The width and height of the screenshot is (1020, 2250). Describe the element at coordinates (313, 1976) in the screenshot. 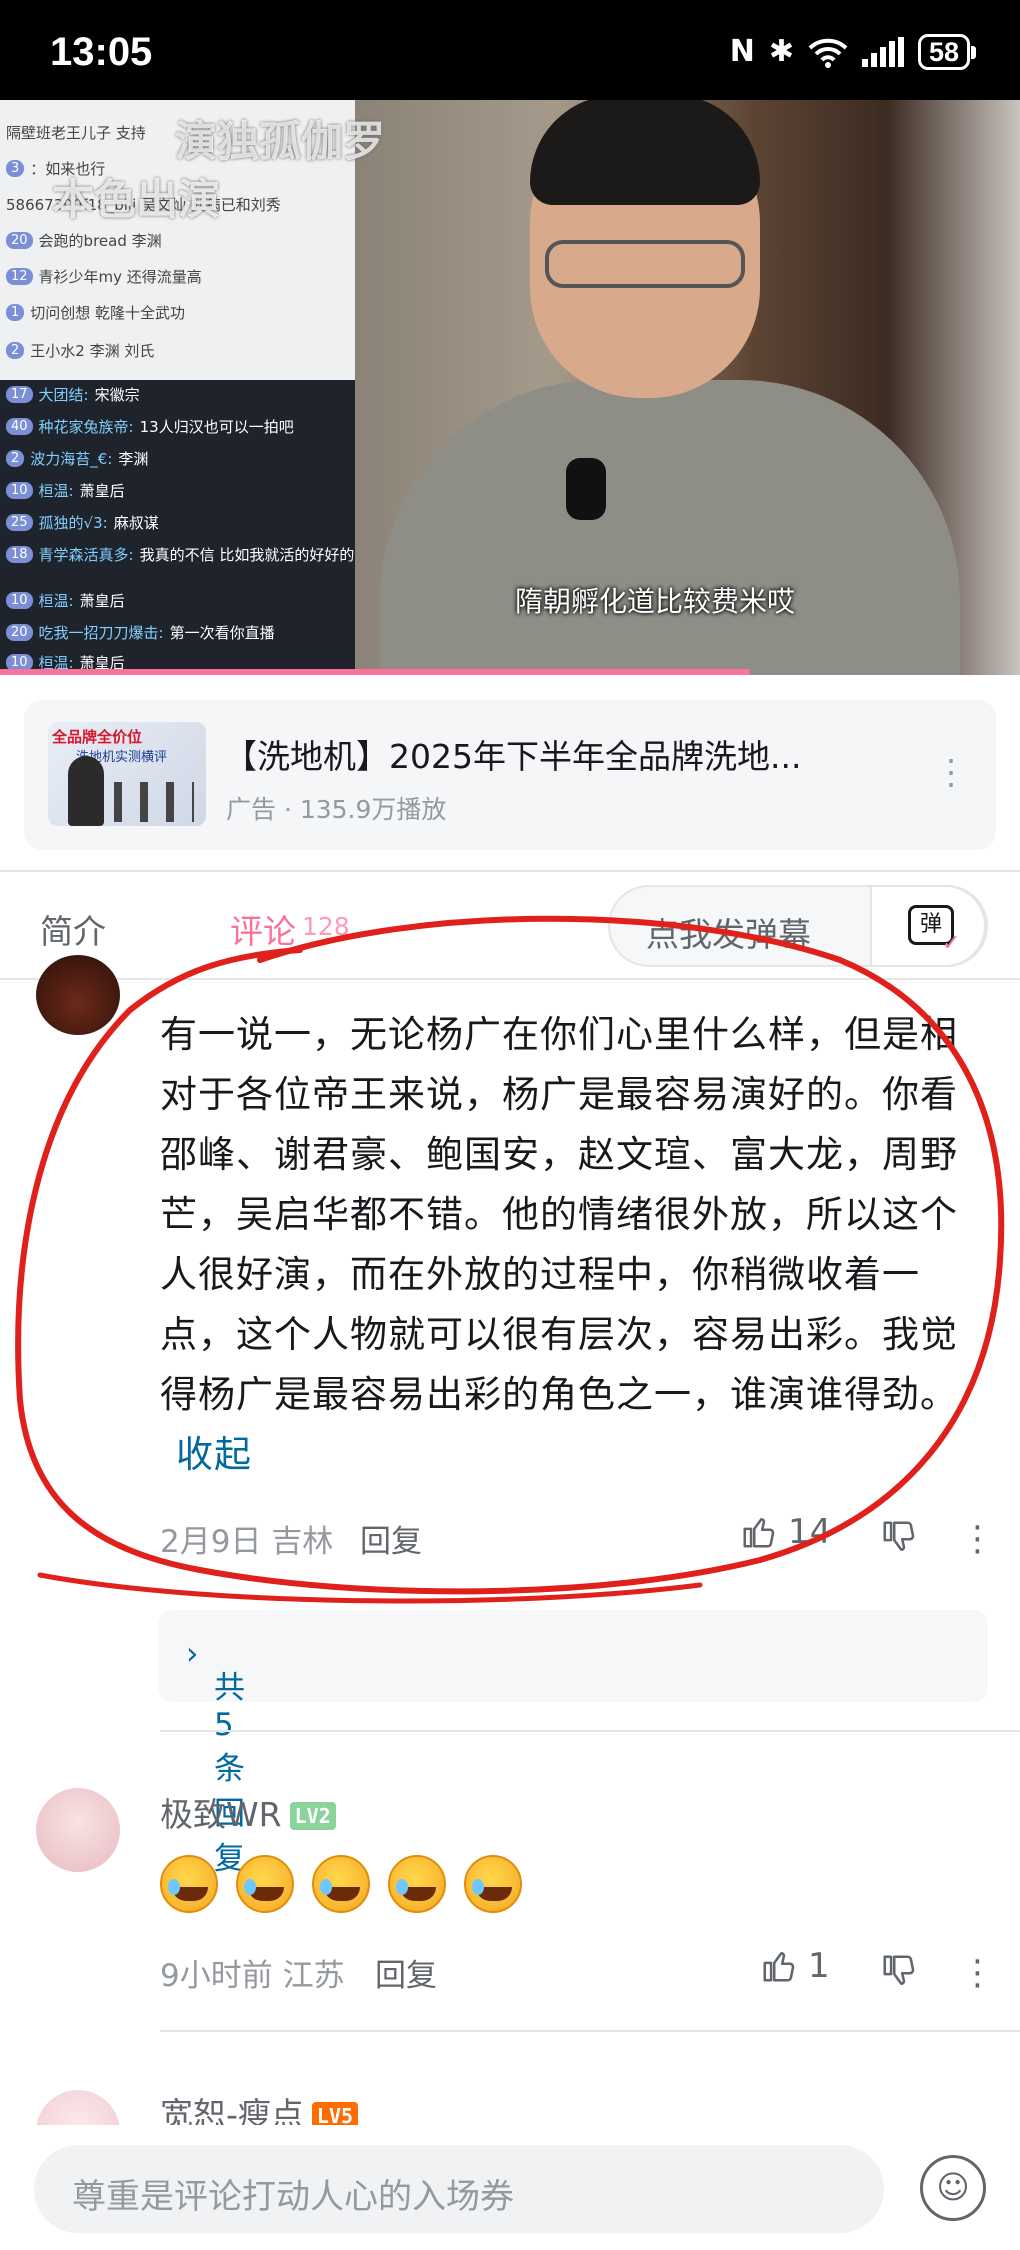

I see `comment-location: 江苏` at that location.